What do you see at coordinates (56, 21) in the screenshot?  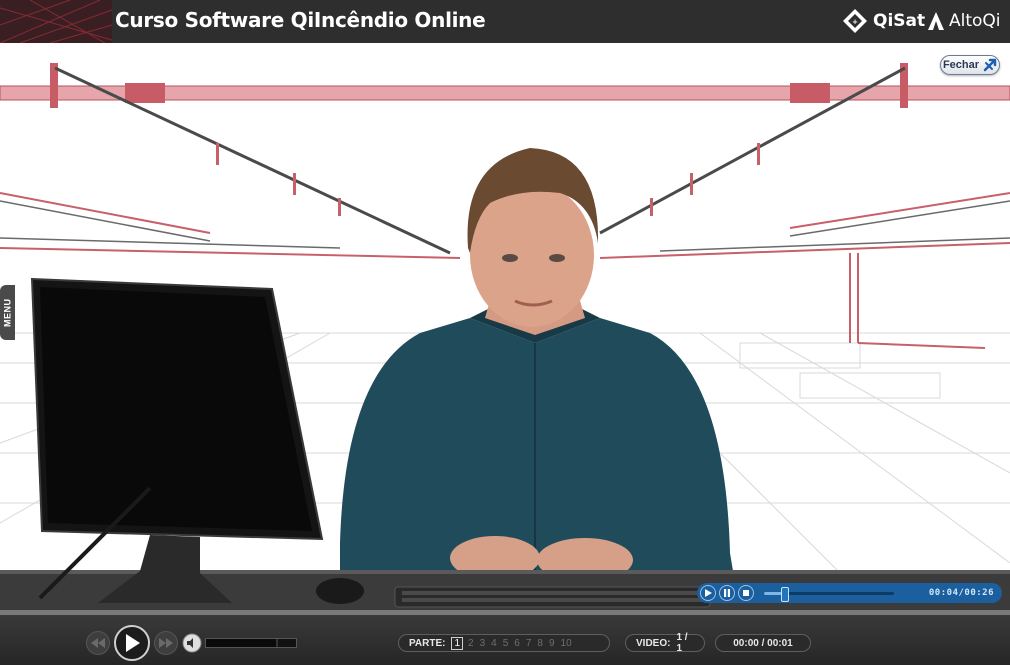 I see `header-corner-graphic` at bounding box center [56, 21].